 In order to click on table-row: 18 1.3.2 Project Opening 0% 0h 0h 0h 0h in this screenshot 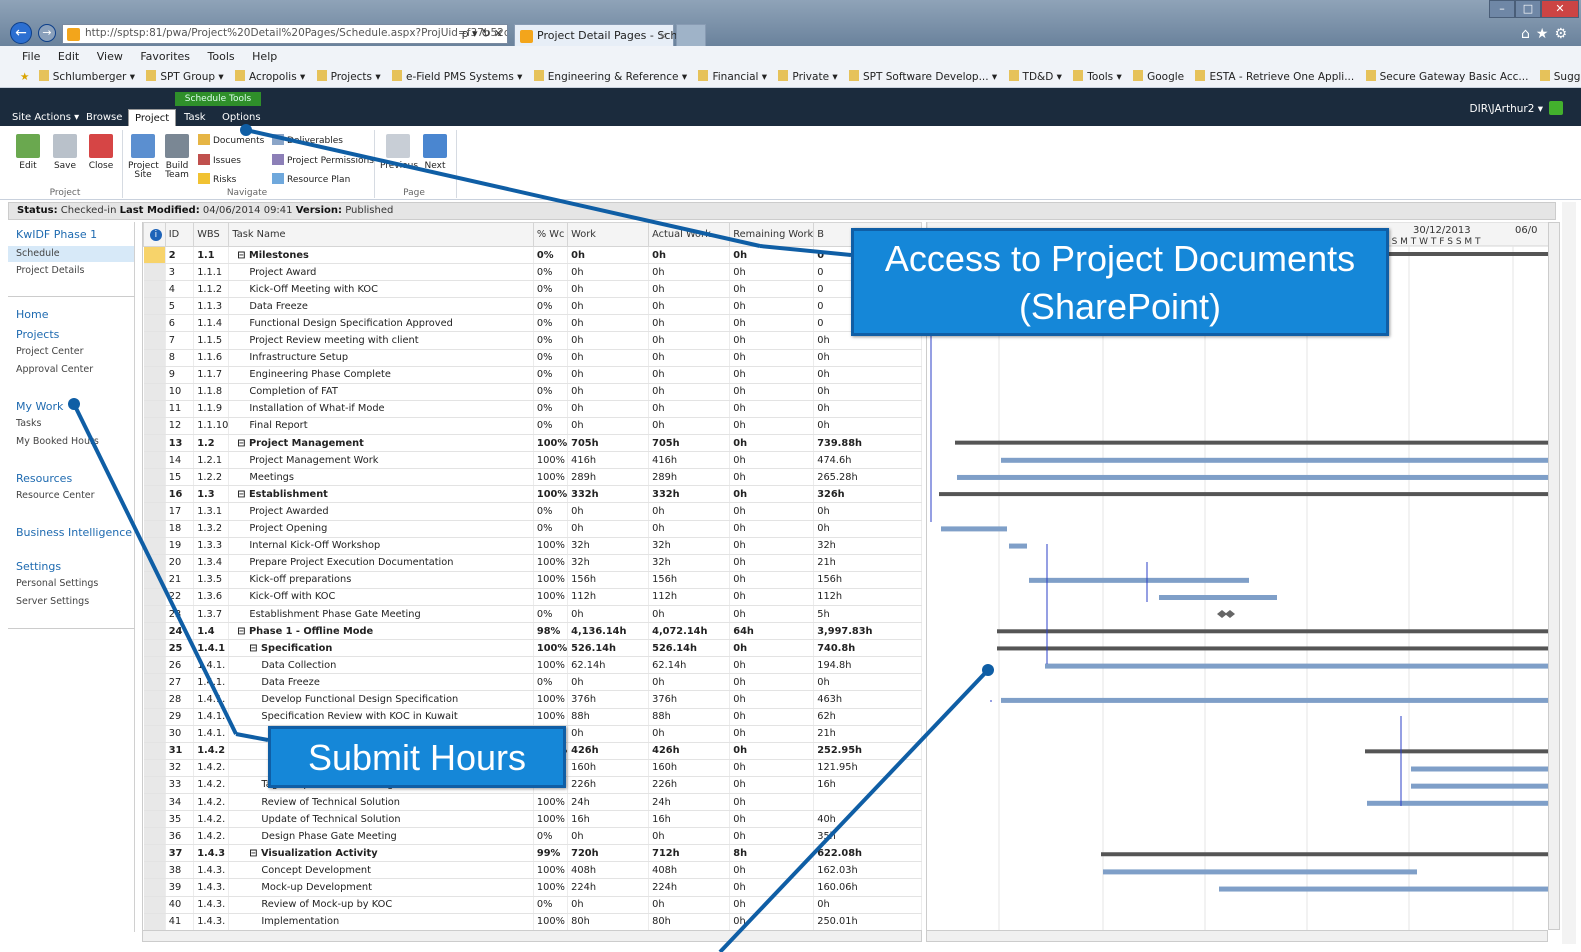, I will do `click(532, 529)`.